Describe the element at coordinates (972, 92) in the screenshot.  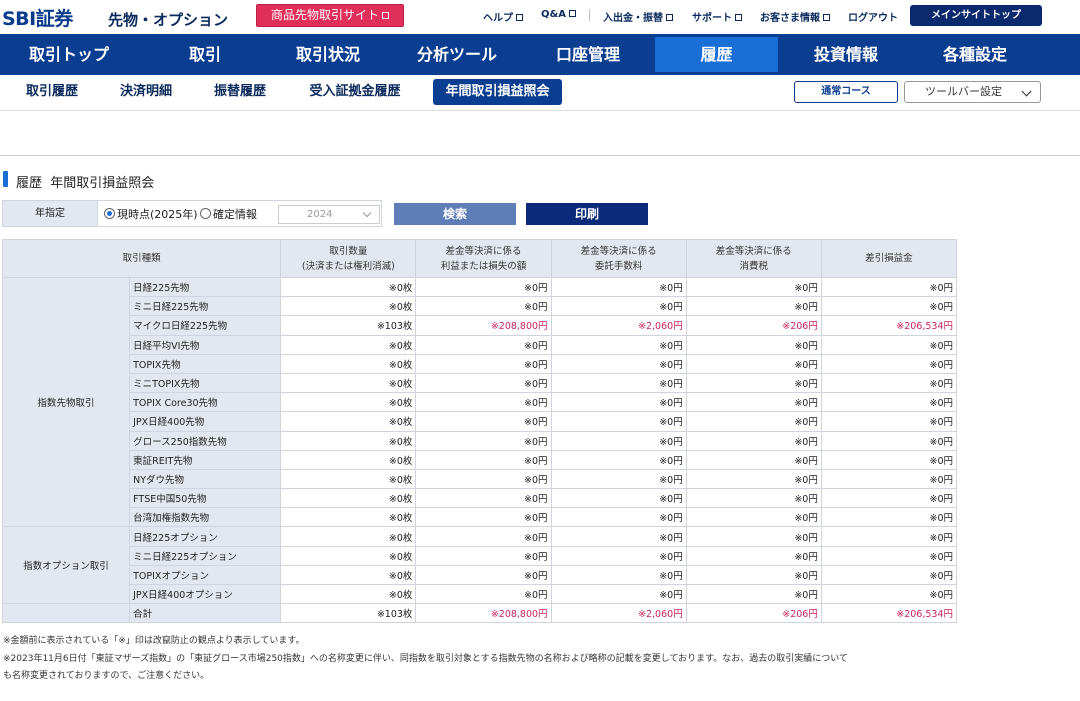
I see `toolbar-settings-select: ツールバー設定` at that location.